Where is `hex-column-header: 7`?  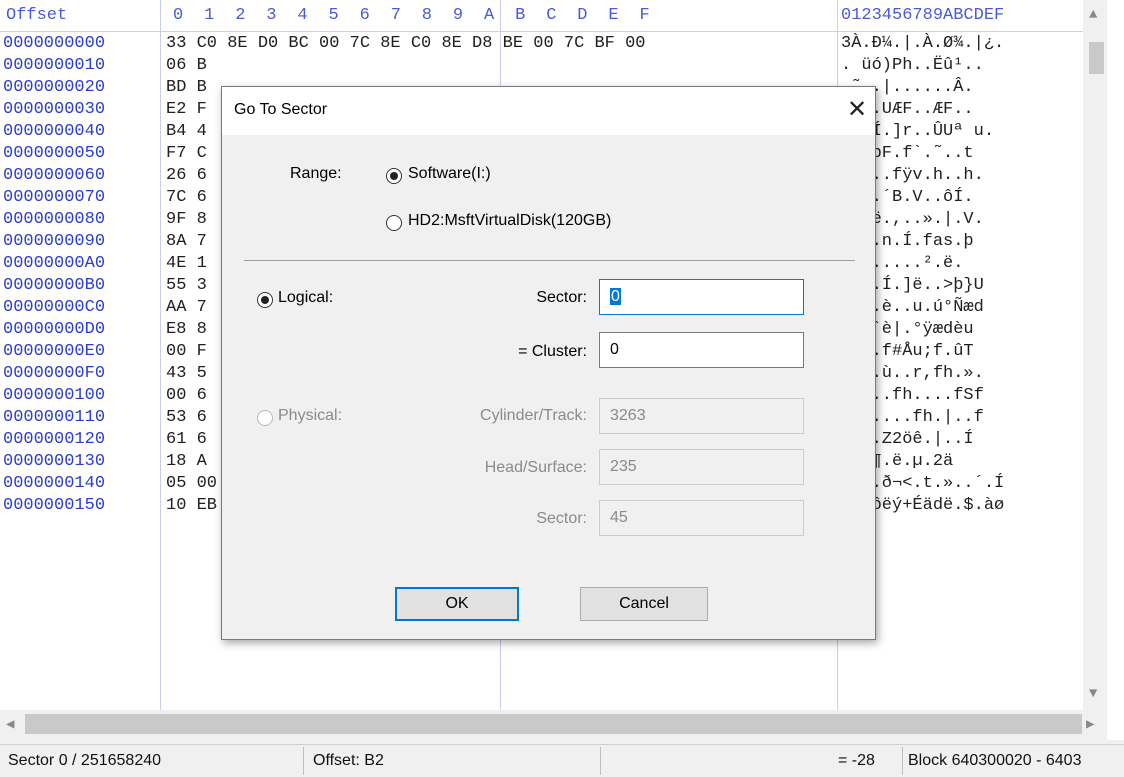 hex-column-header: 7 is located at coordinates (395, 15).